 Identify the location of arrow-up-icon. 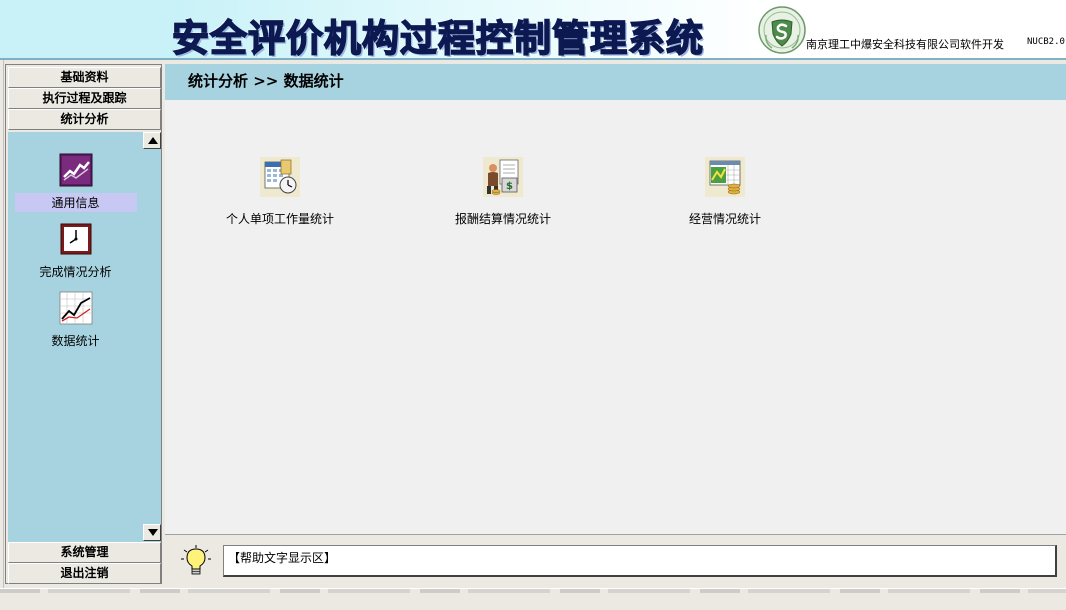
(153, 140).